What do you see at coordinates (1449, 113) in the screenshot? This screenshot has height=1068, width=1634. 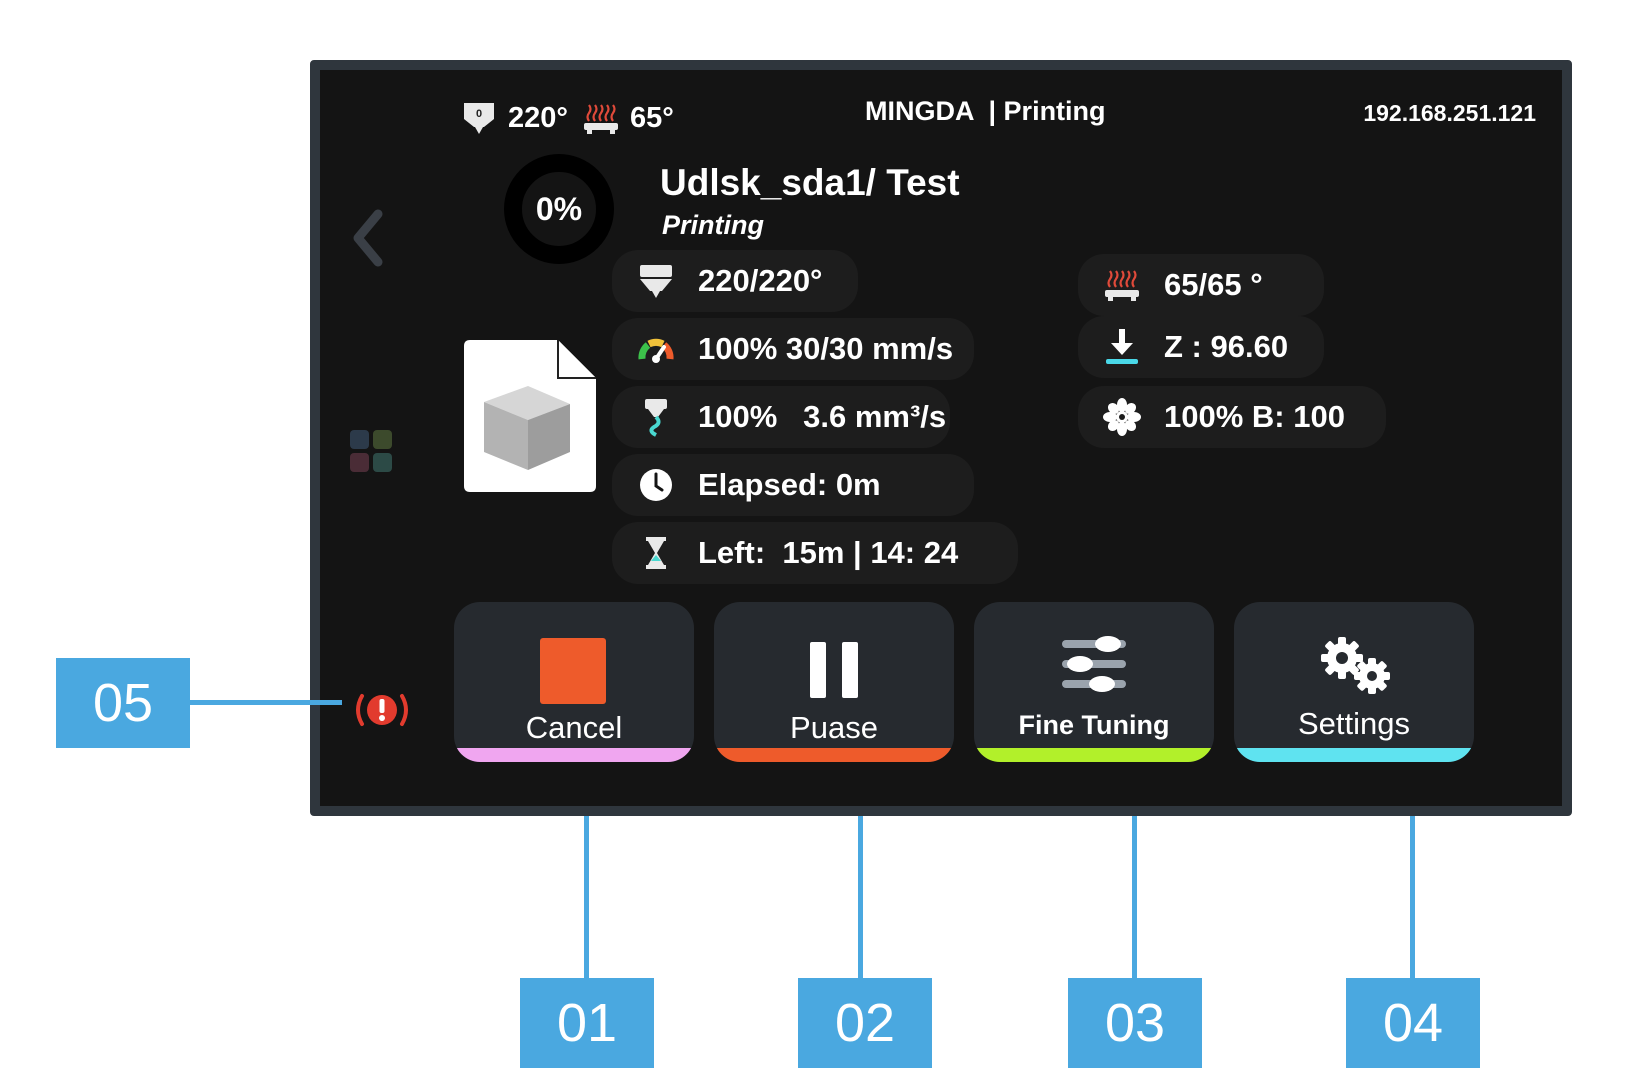 I see `ip-address: 192.168.251.121` at bounding box center [1449, 113].